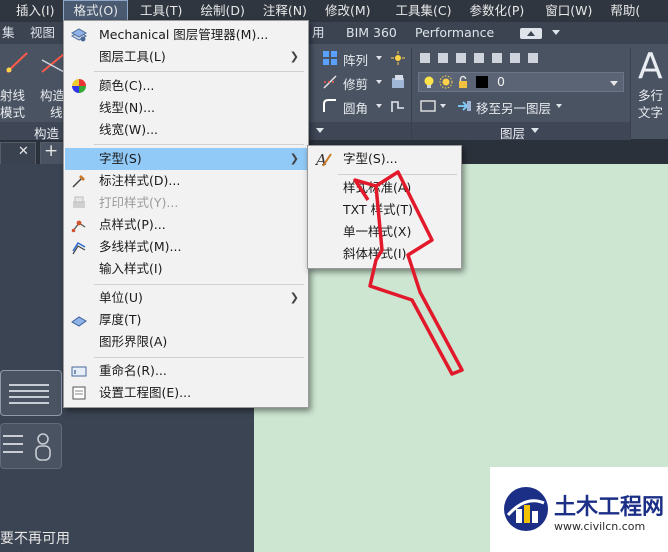  Describe the element at coordinates (526, 509) in the screenshot. I see `civilcn-logo-icon` at that location.